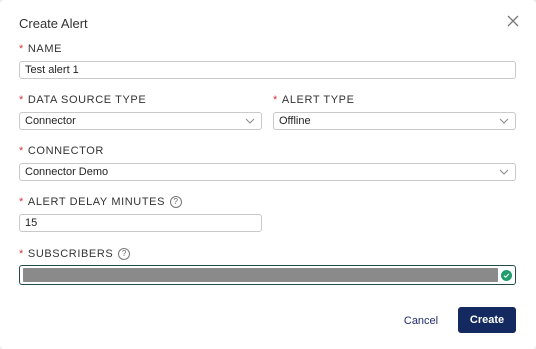 This screenshot has height=349, width=536. I want to click on connector-label: * CONNECTOR, so click(61, 151).